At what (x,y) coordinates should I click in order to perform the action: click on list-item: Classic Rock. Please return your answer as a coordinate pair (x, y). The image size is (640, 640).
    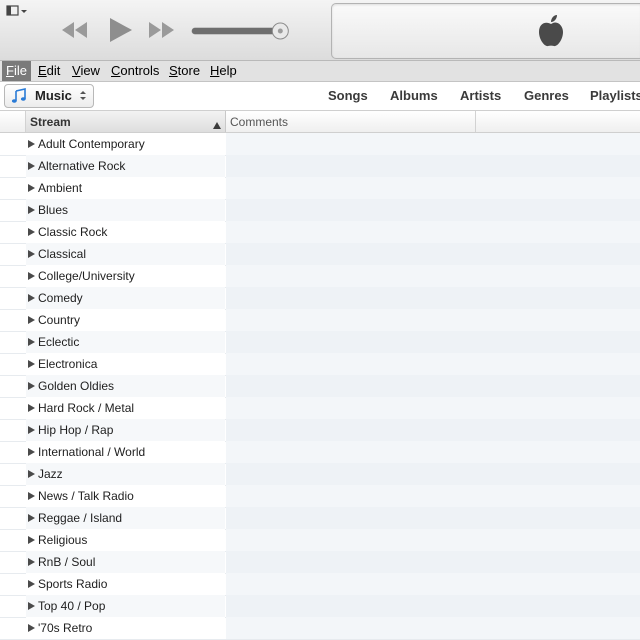
    Looking at the image, I should click on (320, 232).